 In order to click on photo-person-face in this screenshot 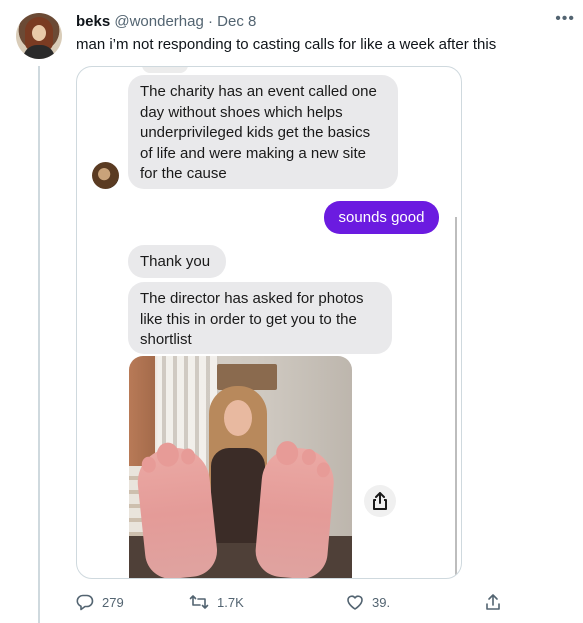, I will do `click(238, 418)`.